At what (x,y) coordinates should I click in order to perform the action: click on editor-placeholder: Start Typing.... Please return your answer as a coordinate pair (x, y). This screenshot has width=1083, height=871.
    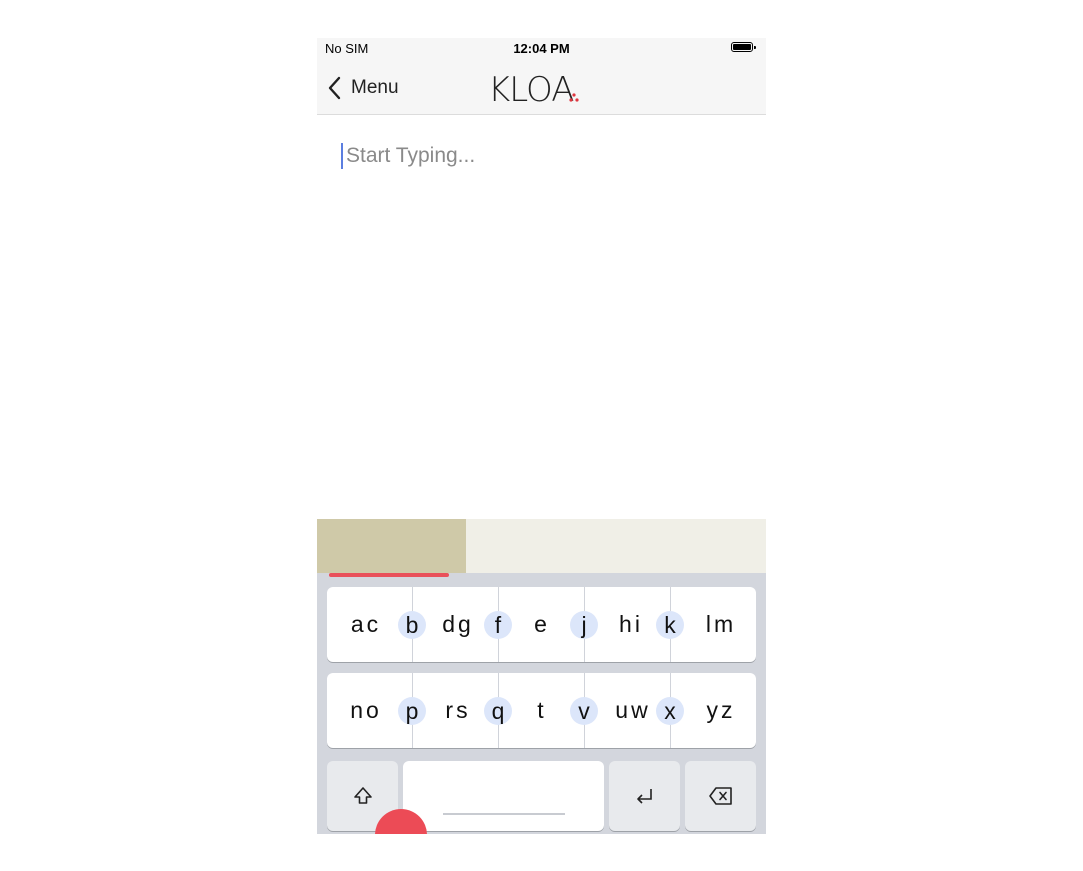
    Looking at the image, I should click on (411, 155).